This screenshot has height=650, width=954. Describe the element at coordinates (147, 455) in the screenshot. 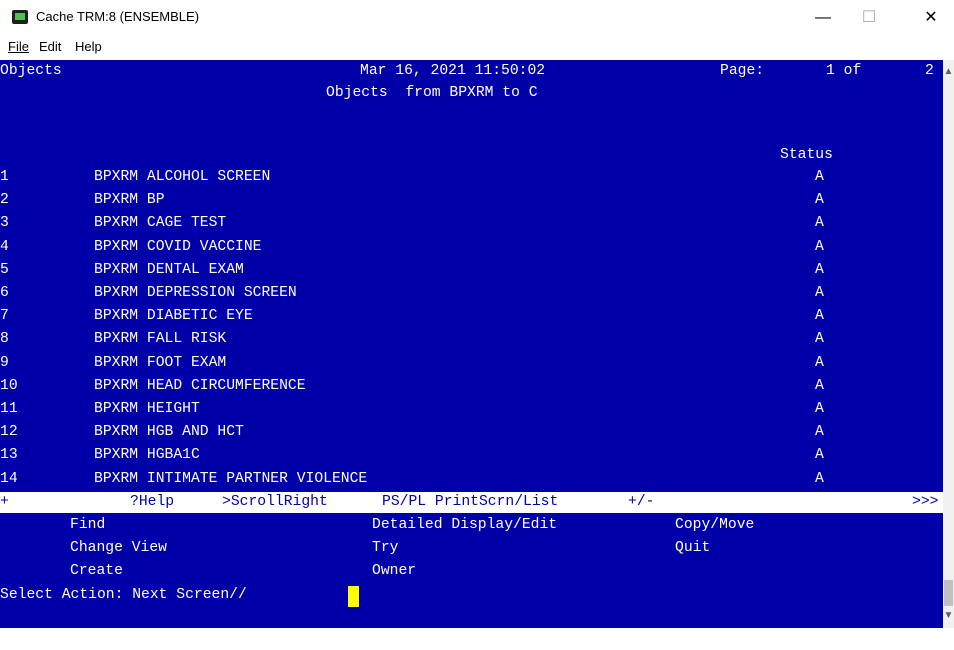

I see `item-name: BPXRM HGBA1C` at that location.